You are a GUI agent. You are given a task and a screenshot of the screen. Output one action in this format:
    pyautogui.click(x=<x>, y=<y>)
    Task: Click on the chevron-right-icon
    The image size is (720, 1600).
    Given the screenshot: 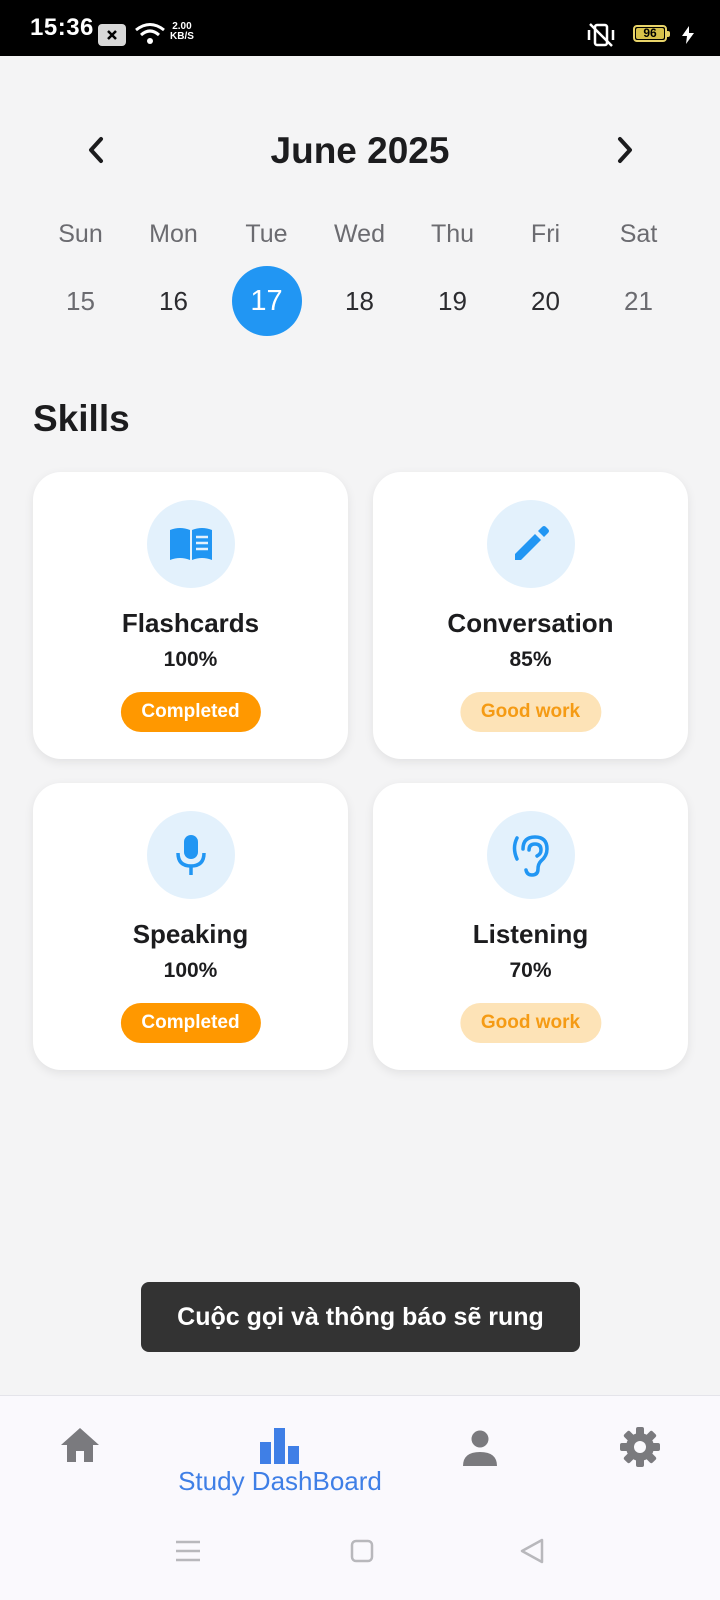 What is the action you would take?
    pyautogui.click(x=625, y=150)
    